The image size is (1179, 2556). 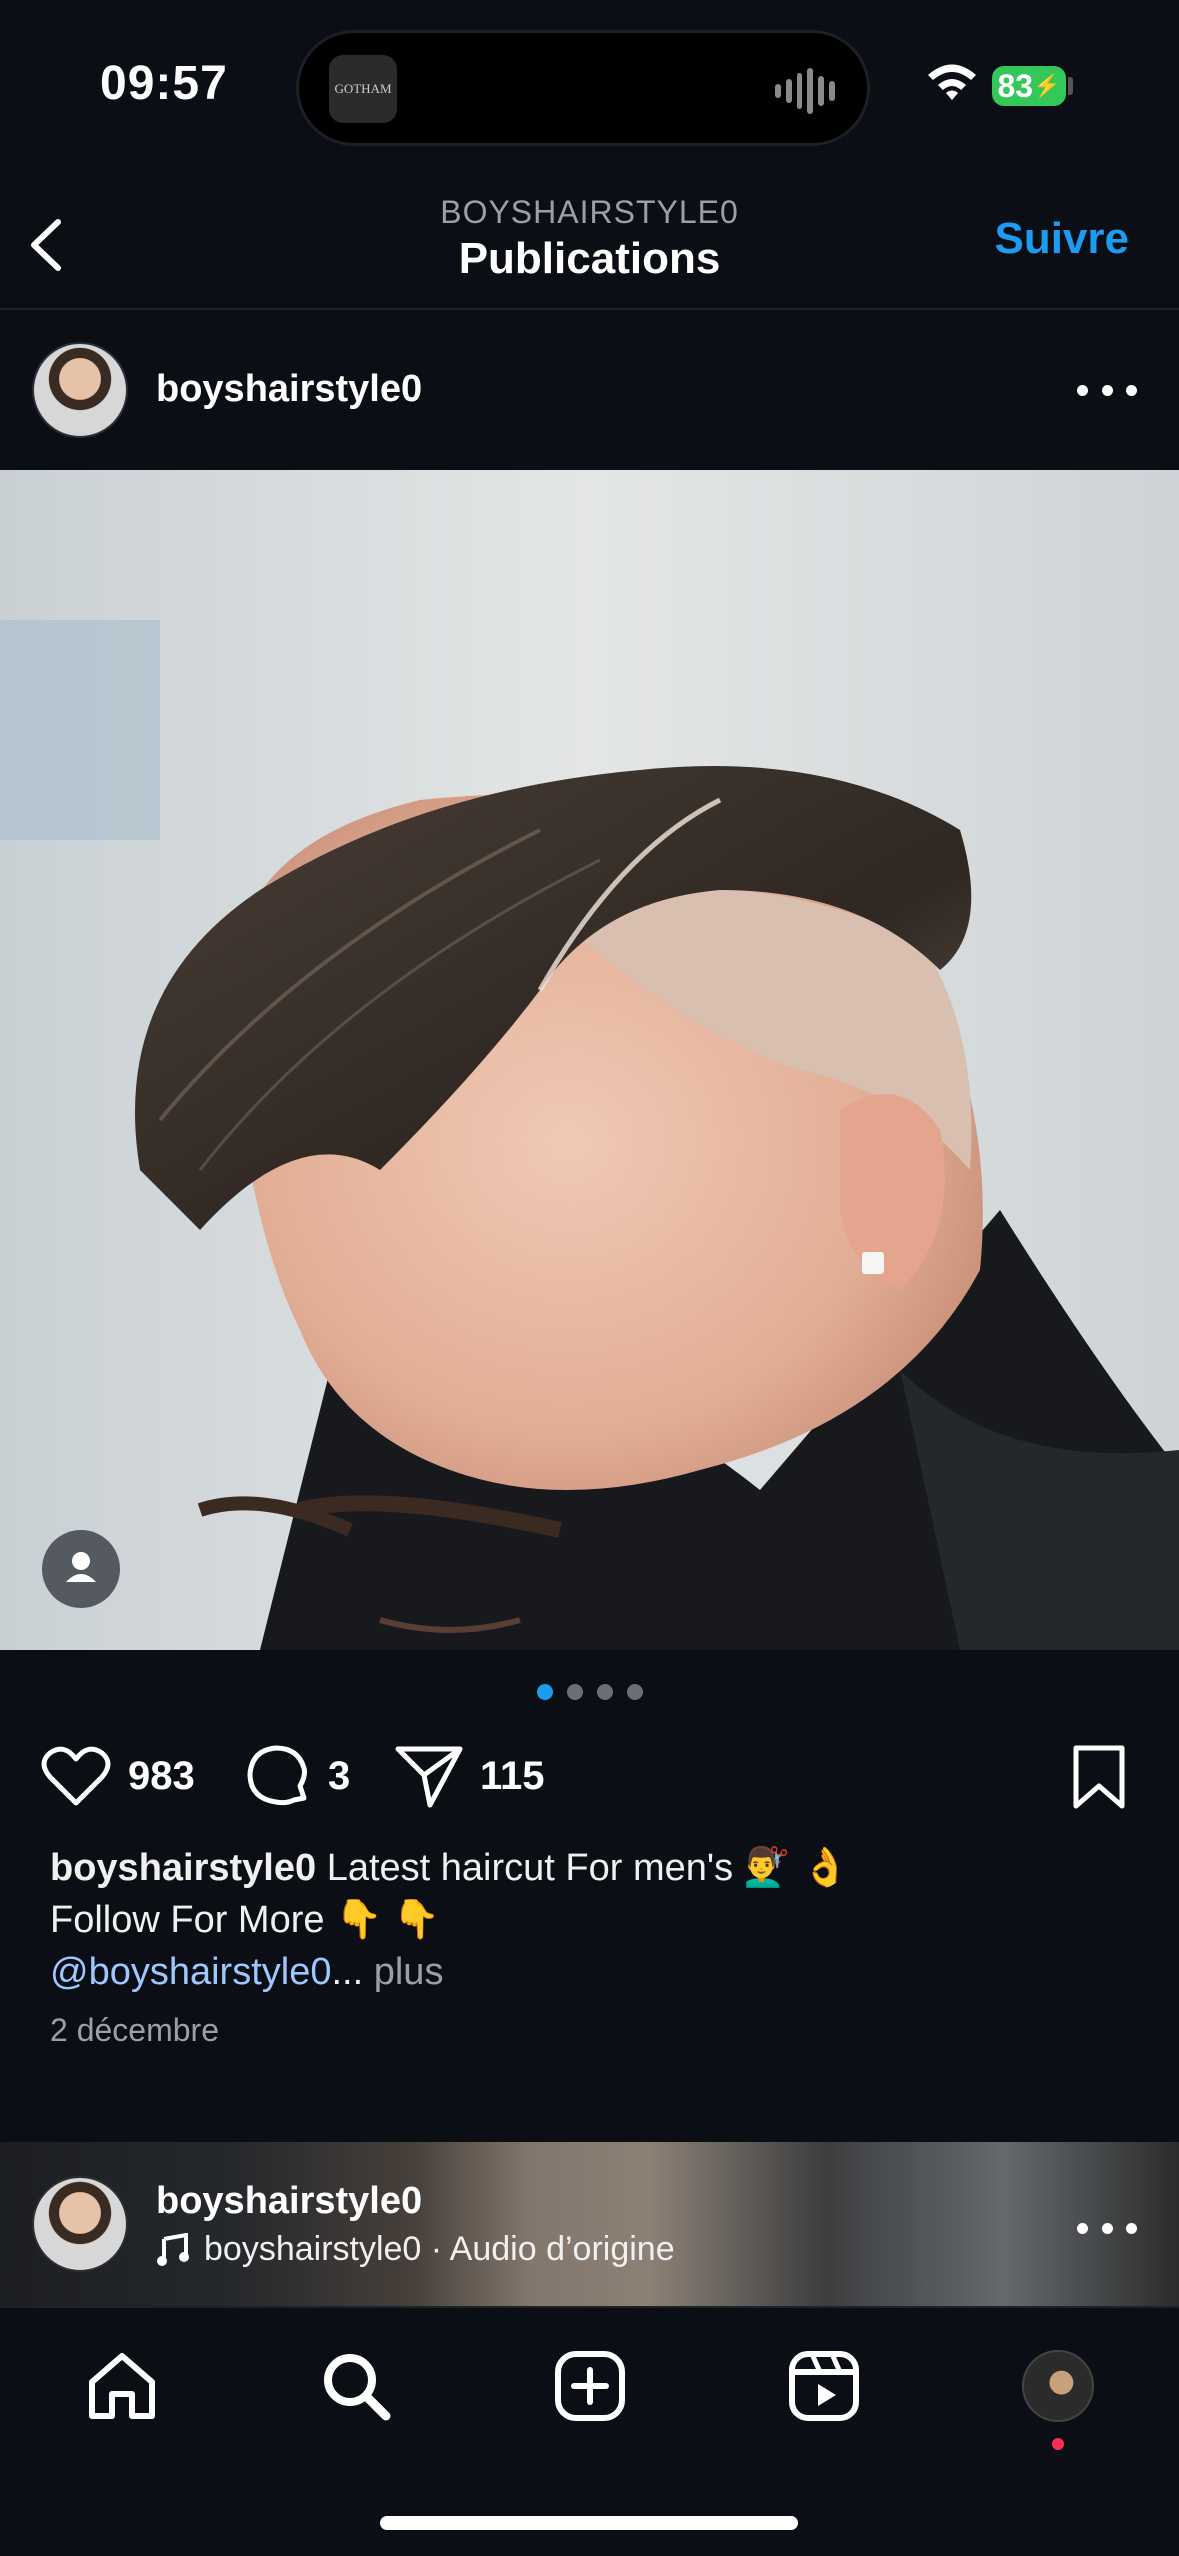 I want to click on comment-icon, so click(x=278, y=1776).